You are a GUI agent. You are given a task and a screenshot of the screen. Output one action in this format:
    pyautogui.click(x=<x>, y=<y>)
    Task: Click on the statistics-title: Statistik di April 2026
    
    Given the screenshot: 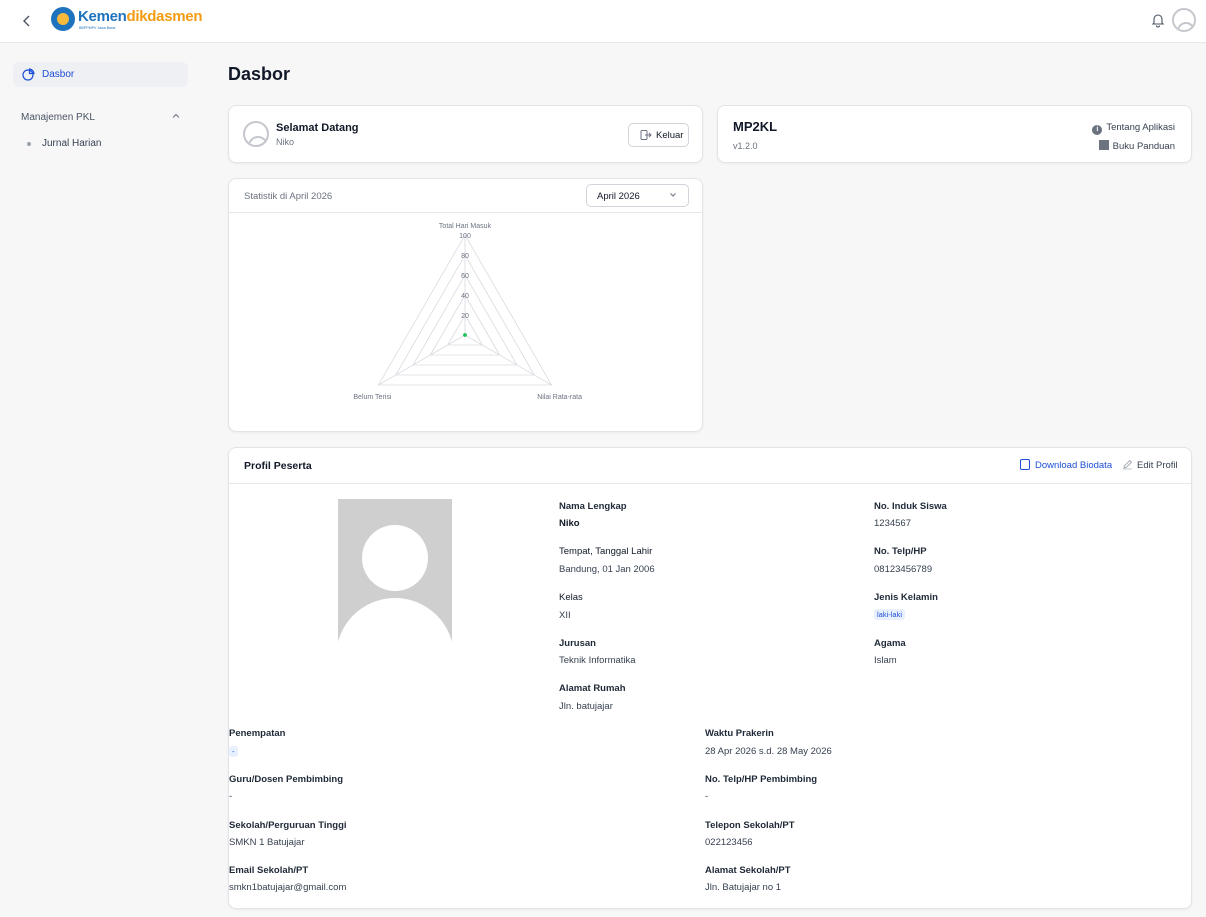 What is the action you would take?
    pyautogui.click(x=288, y=196)
    